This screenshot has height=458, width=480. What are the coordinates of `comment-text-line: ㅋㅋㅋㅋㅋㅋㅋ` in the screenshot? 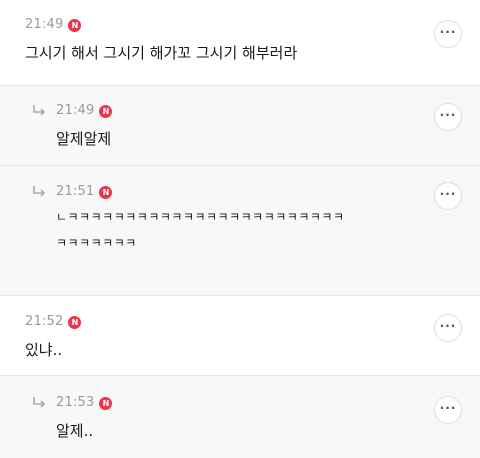 It's located at (96, 243).